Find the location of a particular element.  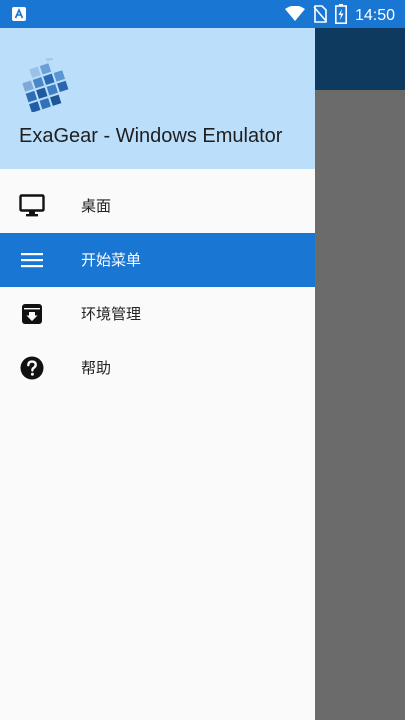

status-bar: 14:50 is located at coordinates (202, 14).